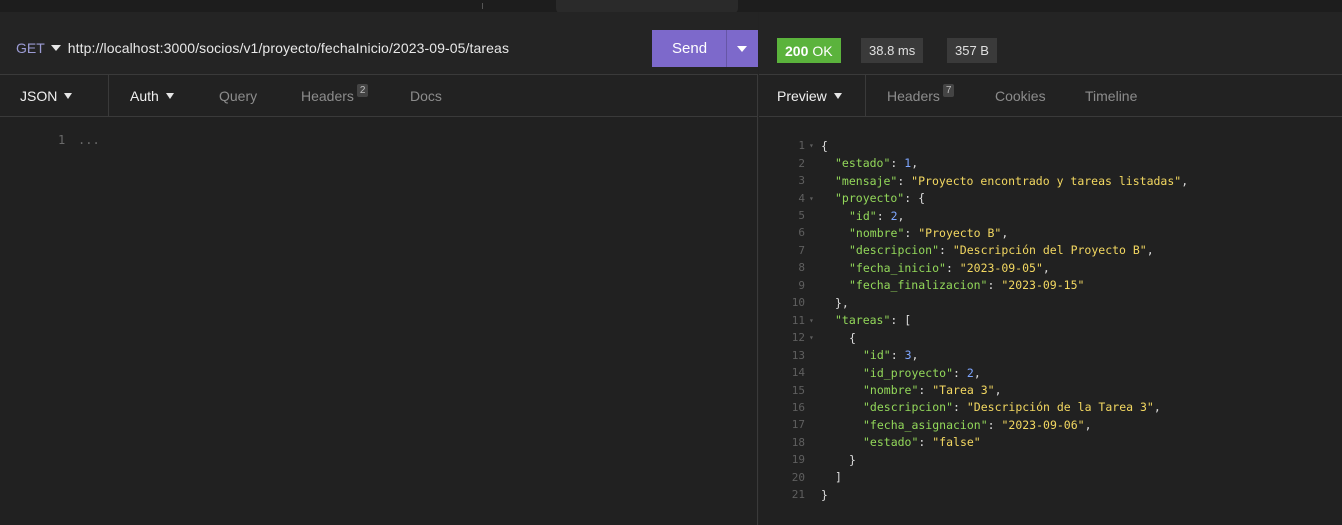 The height and width of the screenshot is (525, 1342). I want to click on line-number: 2, so click(801, 163).